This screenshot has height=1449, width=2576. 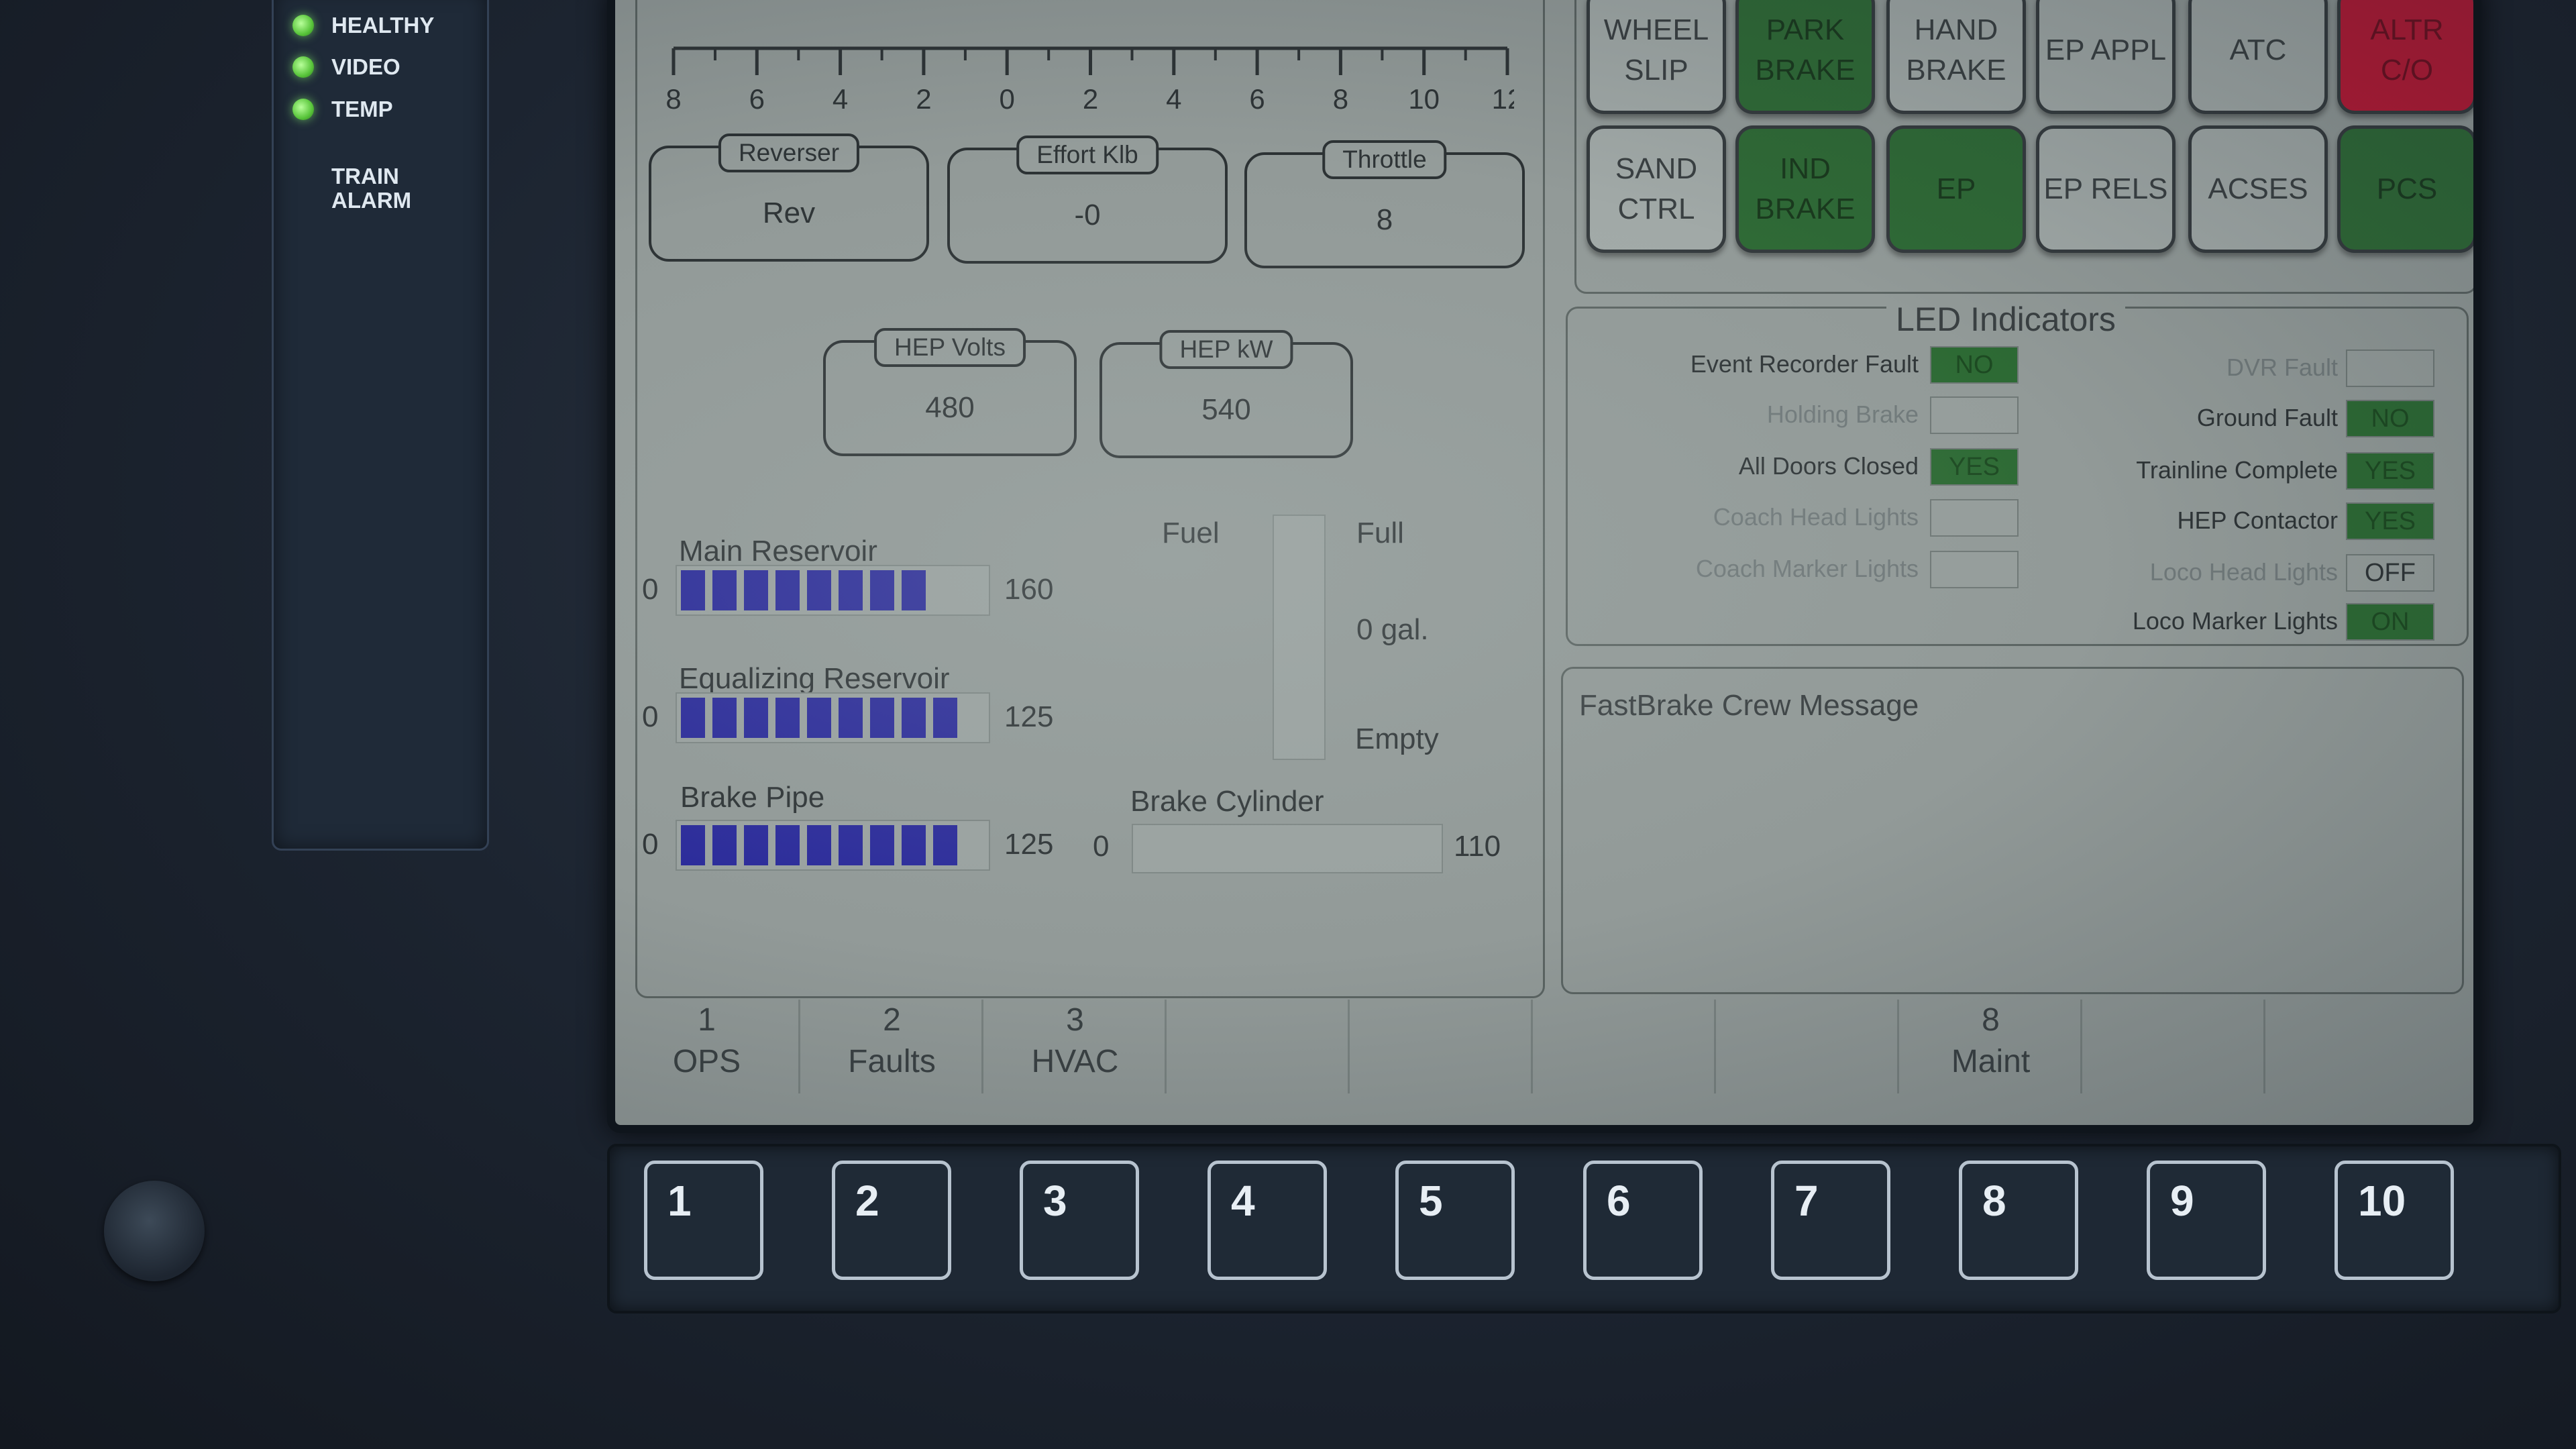 What do you see at coordinates (706, 1046) in the screenshot?
I see `softkey-ops: 1 OPS` at bounding box center [706, 1046].